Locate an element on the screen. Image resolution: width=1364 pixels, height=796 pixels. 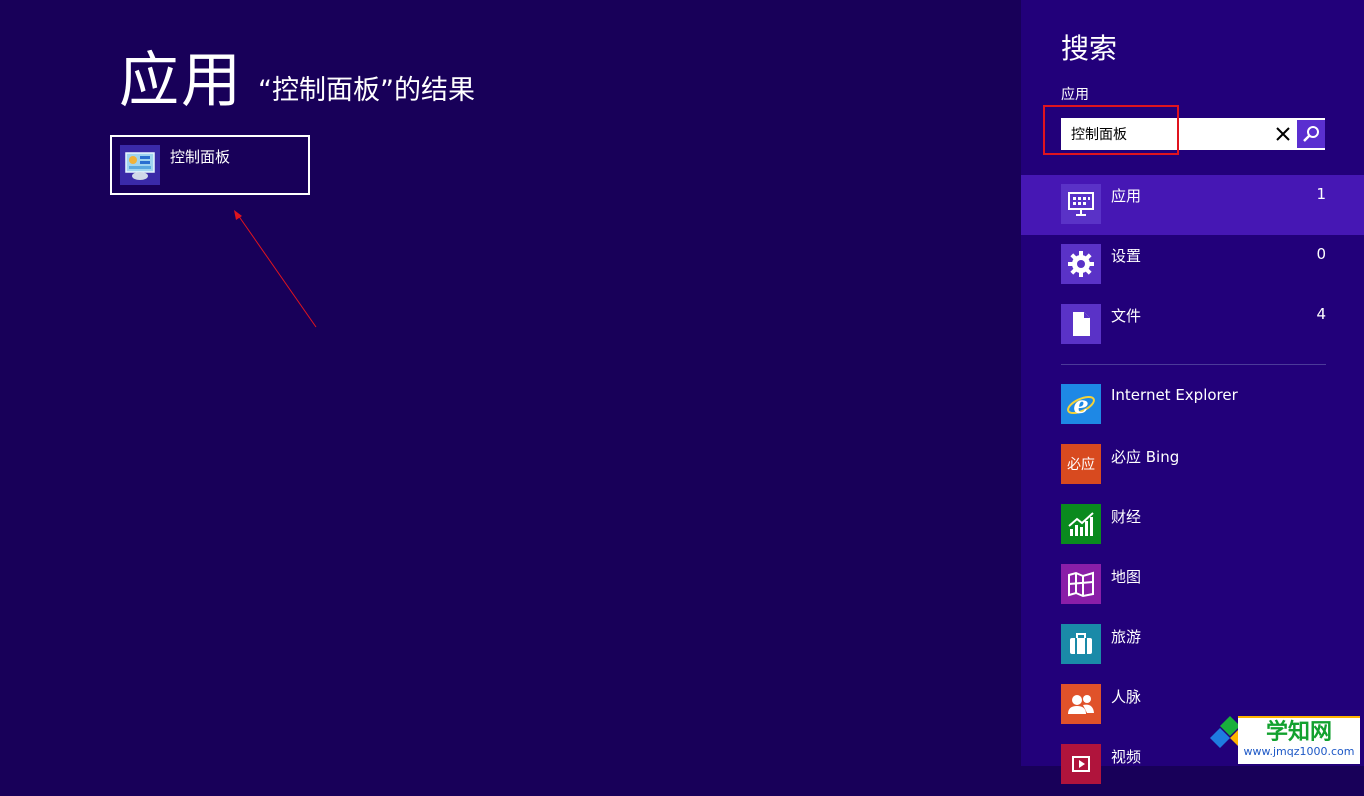
finance-icon is located at coordinates (1081, 524).